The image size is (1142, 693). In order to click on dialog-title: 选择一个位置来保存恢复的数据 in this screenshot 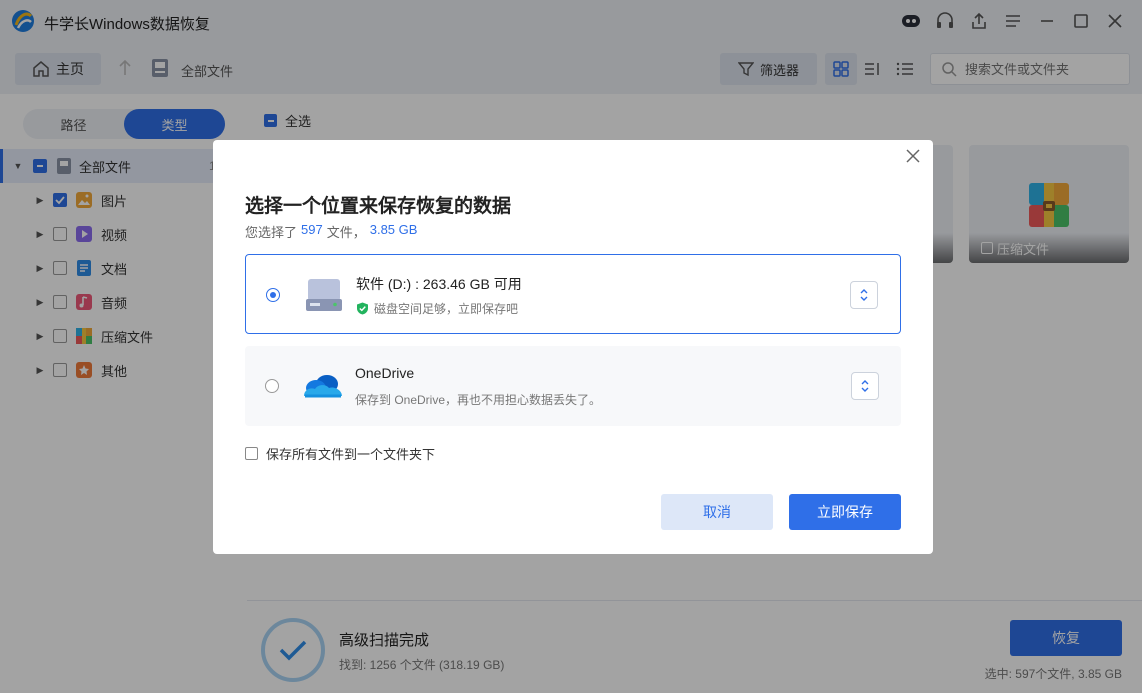, I will do `click(378, 206)`.